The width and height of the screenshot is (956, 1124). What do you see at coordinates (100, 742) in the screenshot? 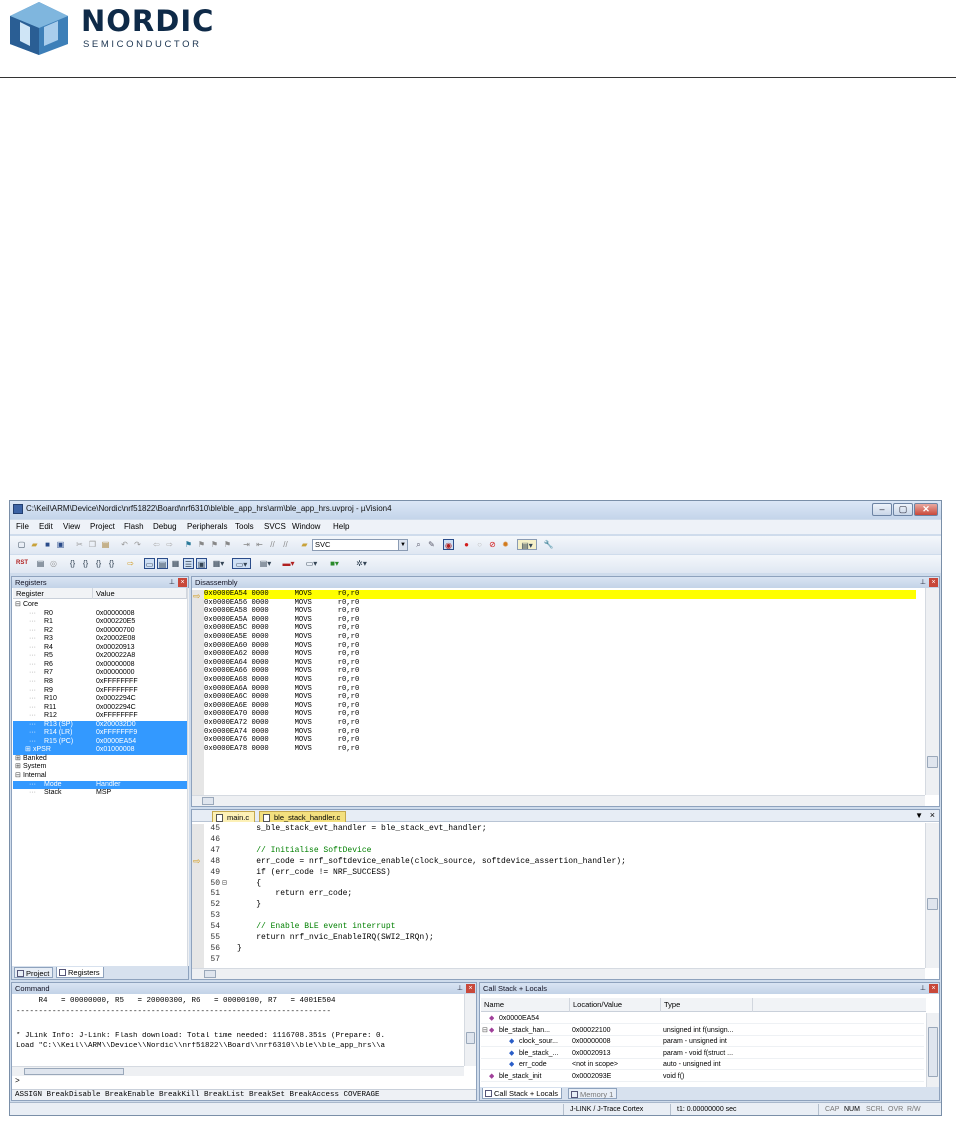
I see `register-row: ··· R15 (PC) 0x0000EA54` at bounding box center [100, 742].